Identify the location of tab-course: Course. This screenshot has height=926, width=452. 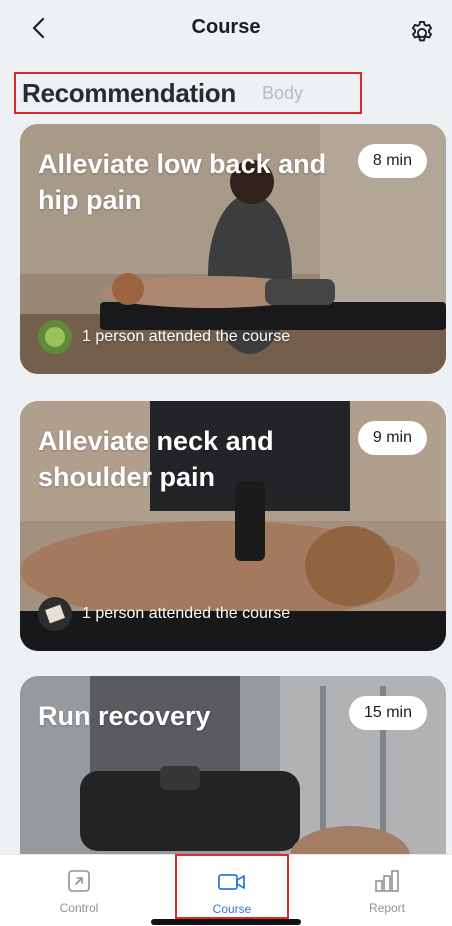
(232, 886).